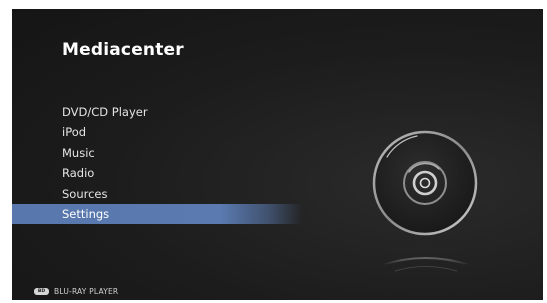 The width and height of the screenshot is (547, 303). Describe the element at coordinates (157, 194) in the screenshot. I see `menu-item-sources: Sources` at that location.